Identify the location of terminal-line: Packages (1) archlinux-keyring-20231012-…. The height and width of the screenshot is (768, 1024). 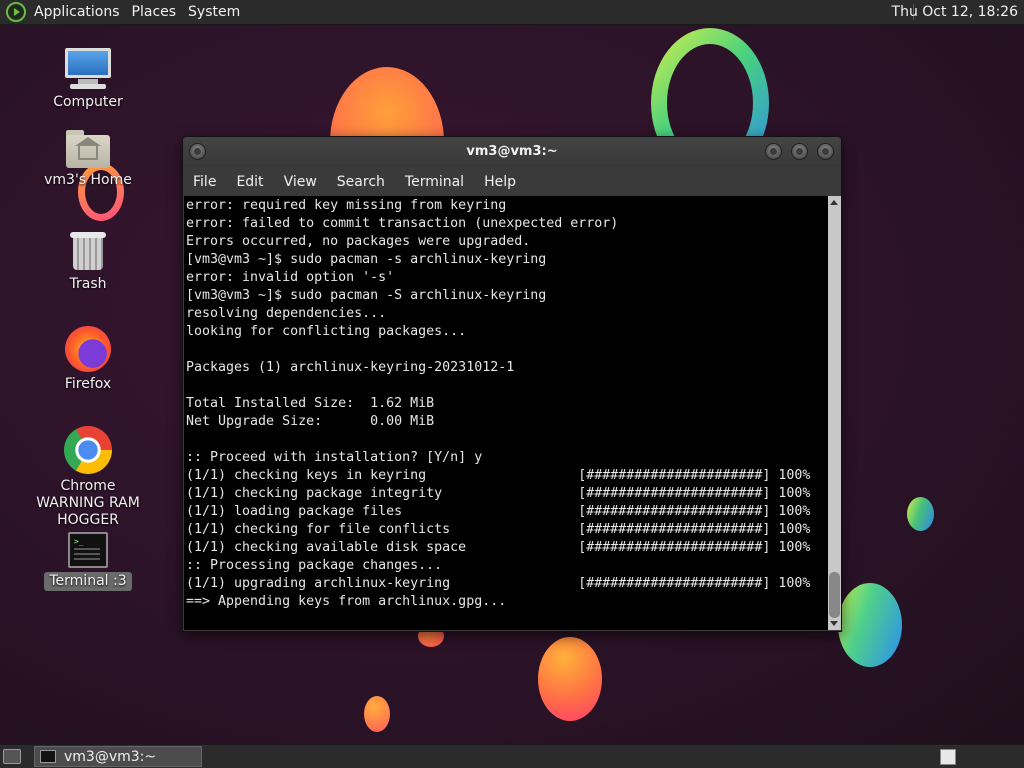
(350, 367).